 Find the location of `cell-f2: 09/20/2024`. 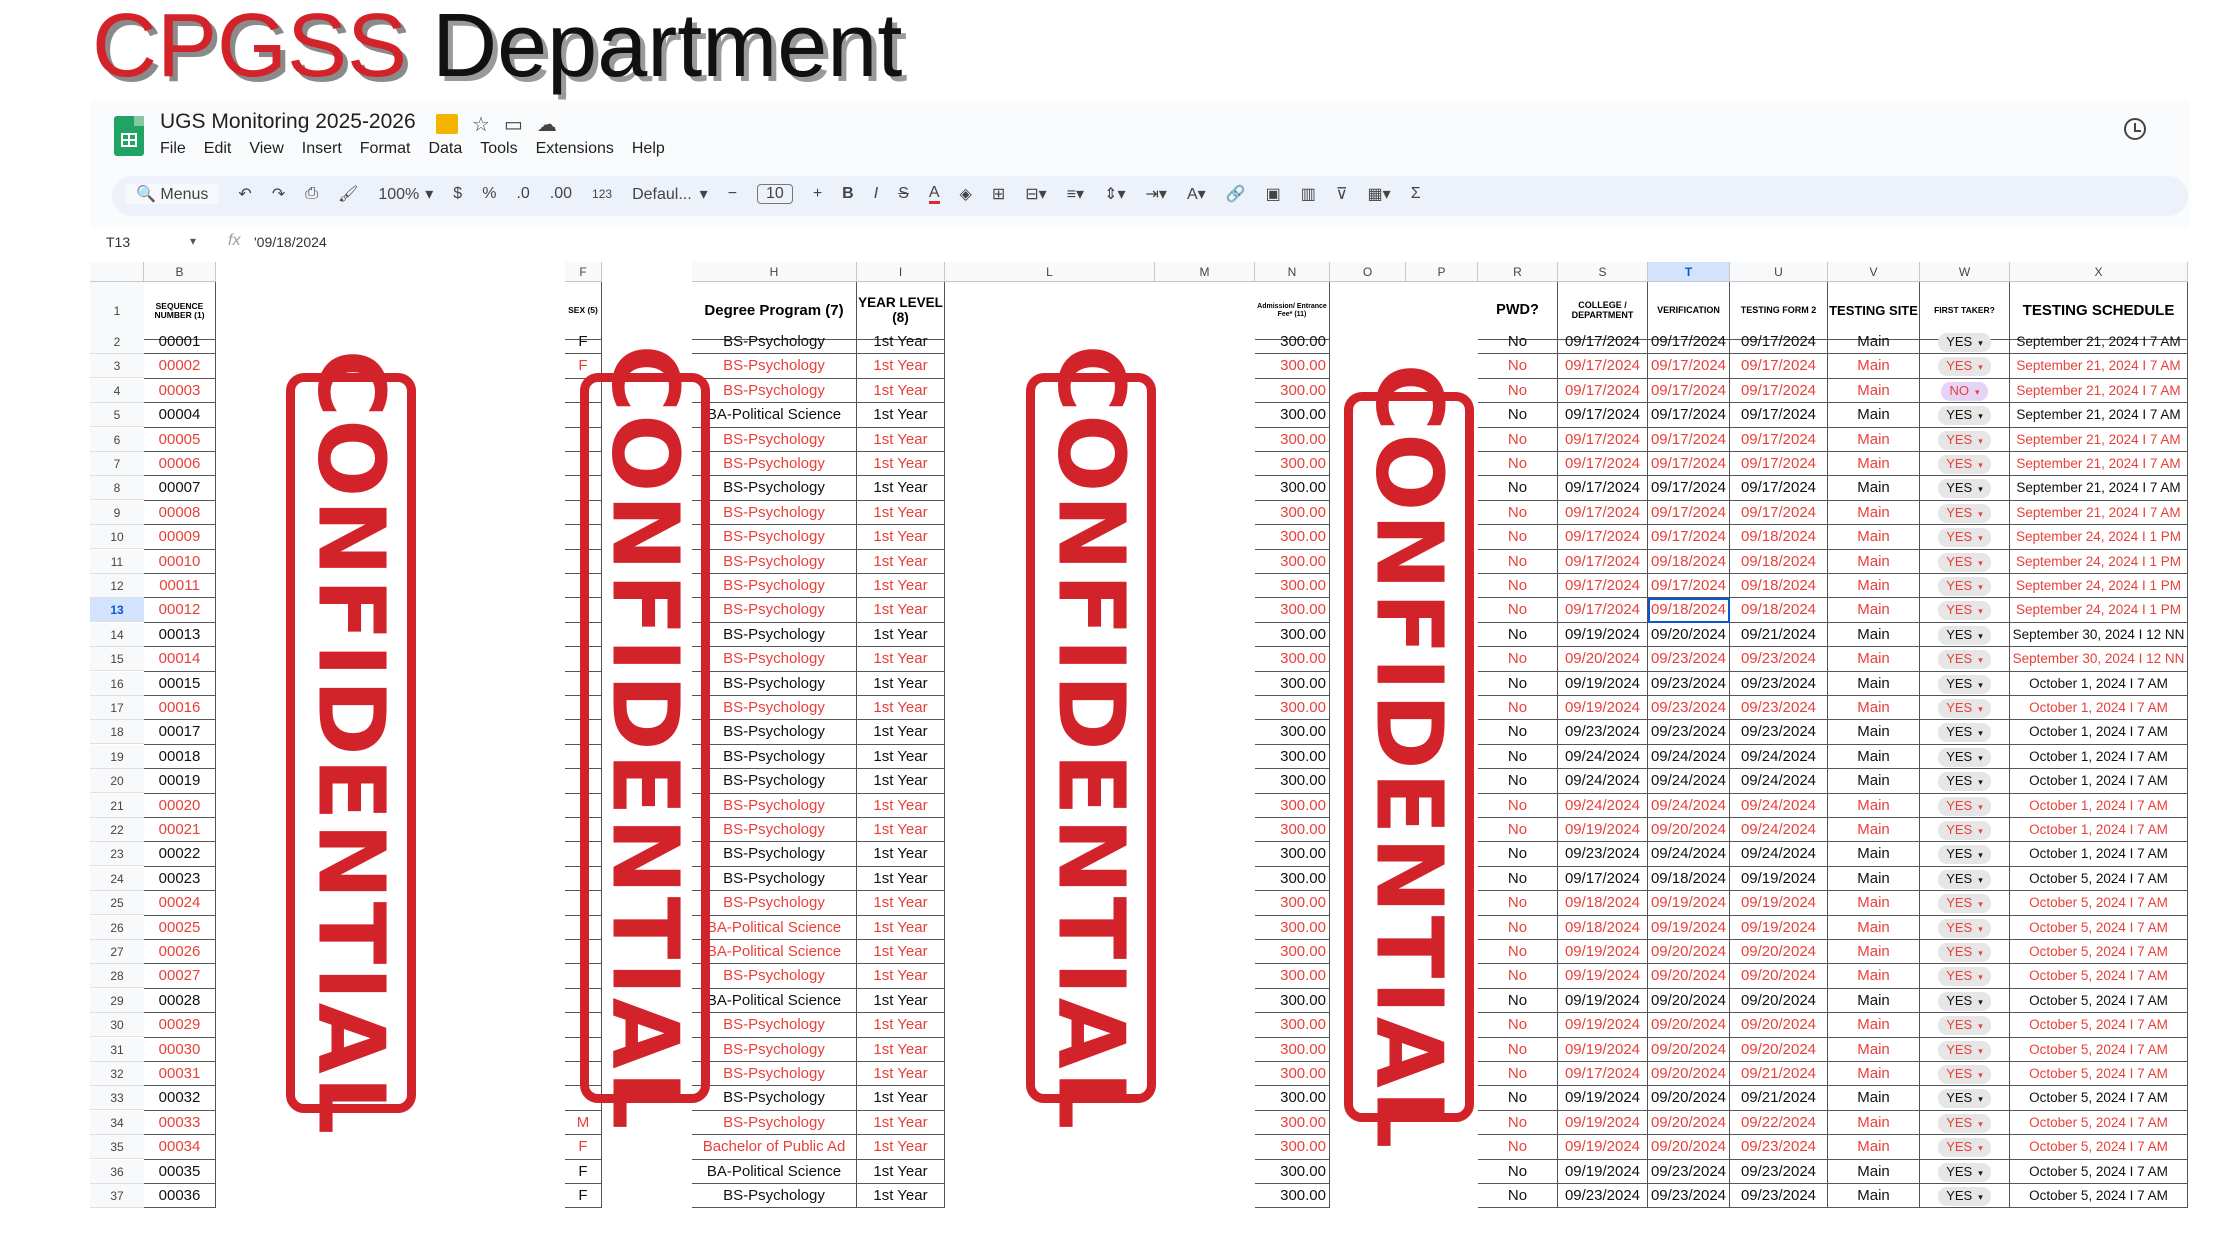

cell-f2: 09/20/2024 is located at coordinates (1779, 976).